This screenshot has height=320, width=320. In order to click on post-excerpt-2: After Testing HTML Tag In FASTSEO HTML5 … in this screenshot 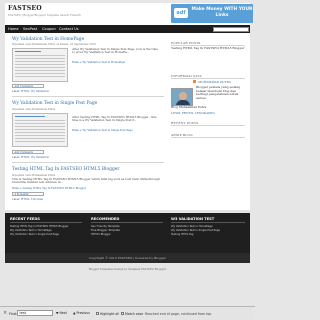, I will do `click(114, 119)`.